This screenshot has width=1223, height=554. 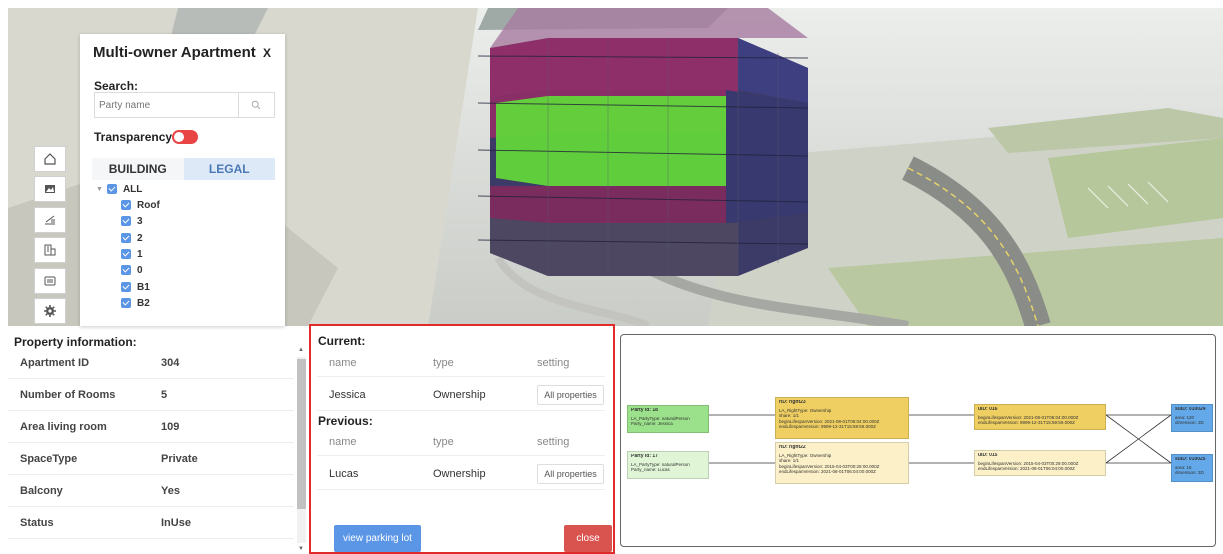 What do you see at coordinates (176, 523) in the screenshot?
I see `property-value: InUse` at bounding box center [176, 523].